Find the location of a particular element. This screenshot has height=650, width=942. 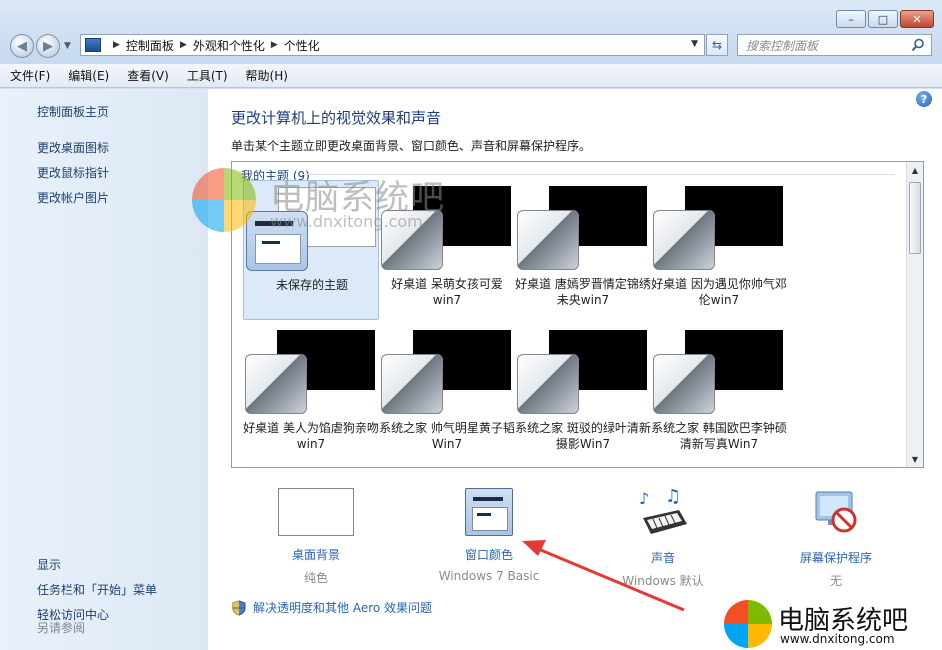

menu-edit: 编辑(E) is located at coordinates (88, 75).